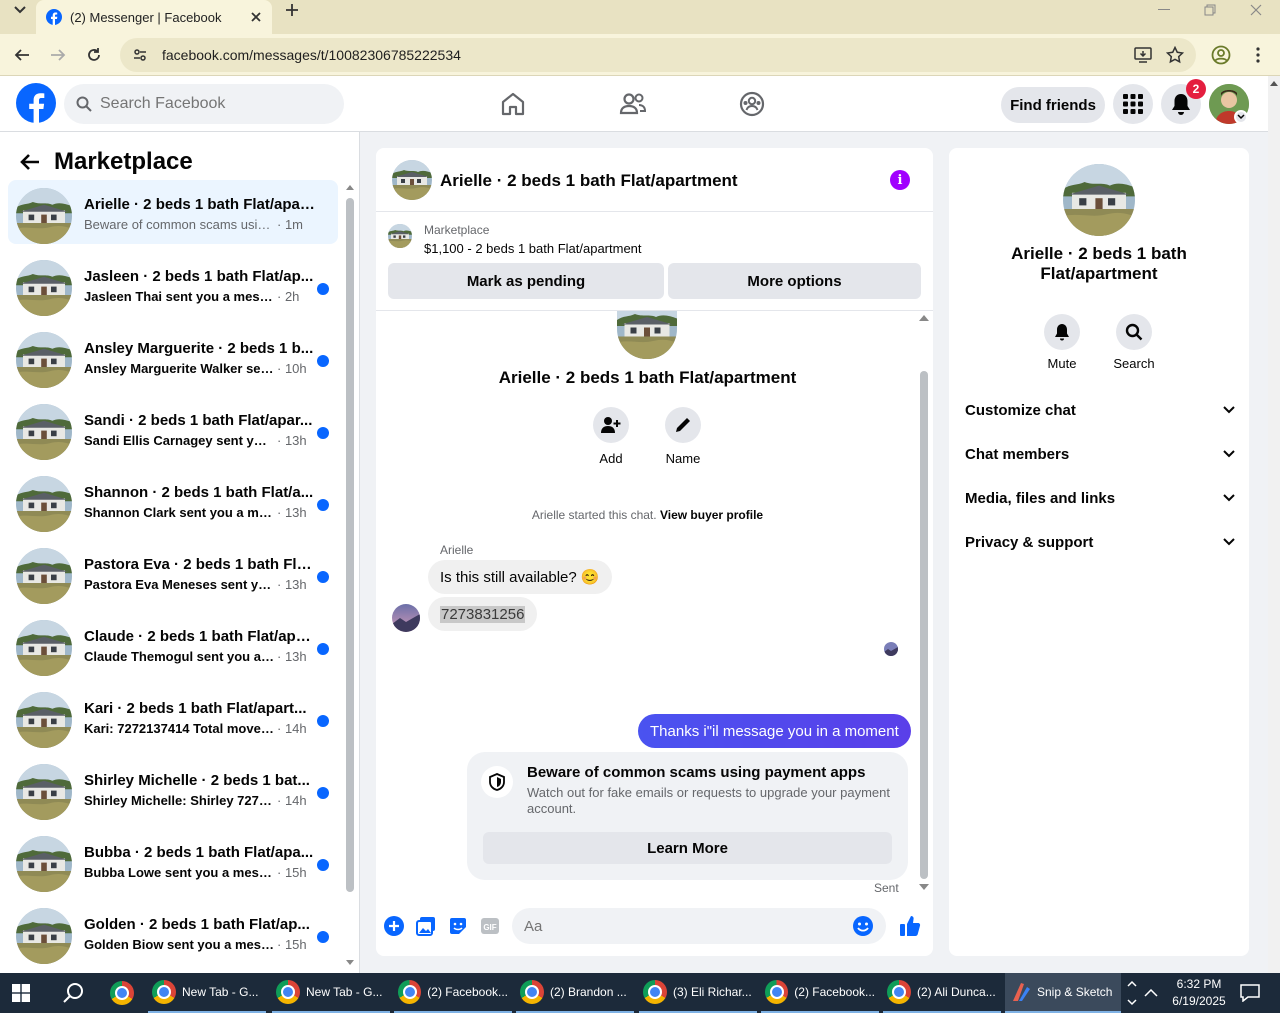 The image size is (1280, 1013). I want to click on sender-avatar, so click(406, 618).